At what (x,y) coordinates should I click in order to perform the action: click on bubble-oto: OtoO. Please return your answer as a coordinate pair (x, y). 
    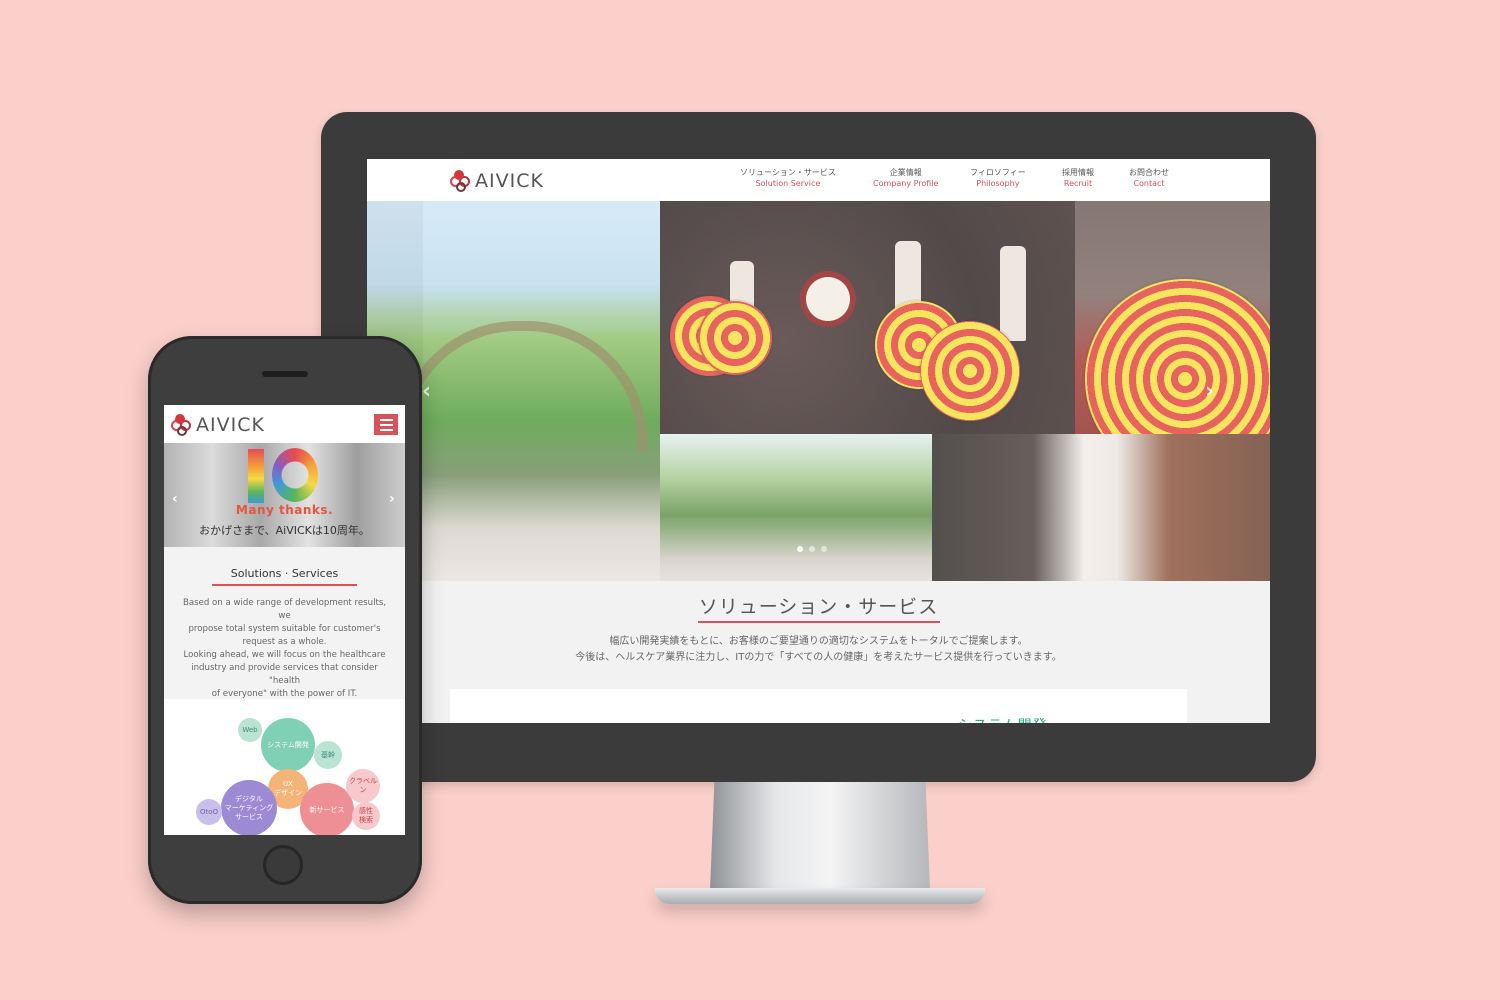
    Looking at the image, I should click on (209, 812).